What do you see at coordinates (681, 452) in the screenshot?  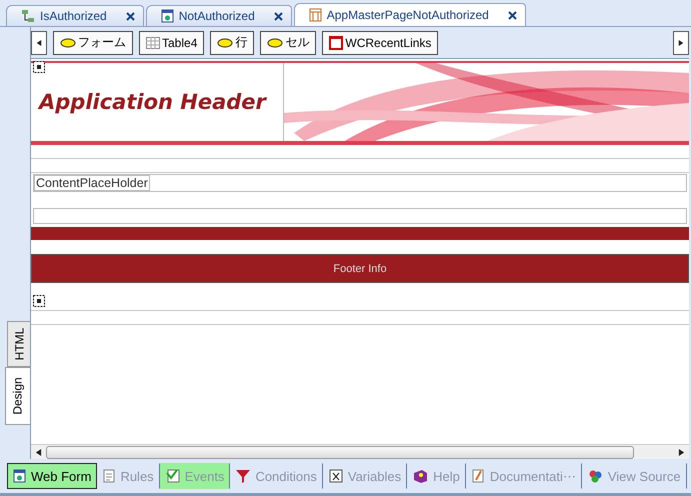 I see `scroll-right-icon` at bounding box center [681, 452].